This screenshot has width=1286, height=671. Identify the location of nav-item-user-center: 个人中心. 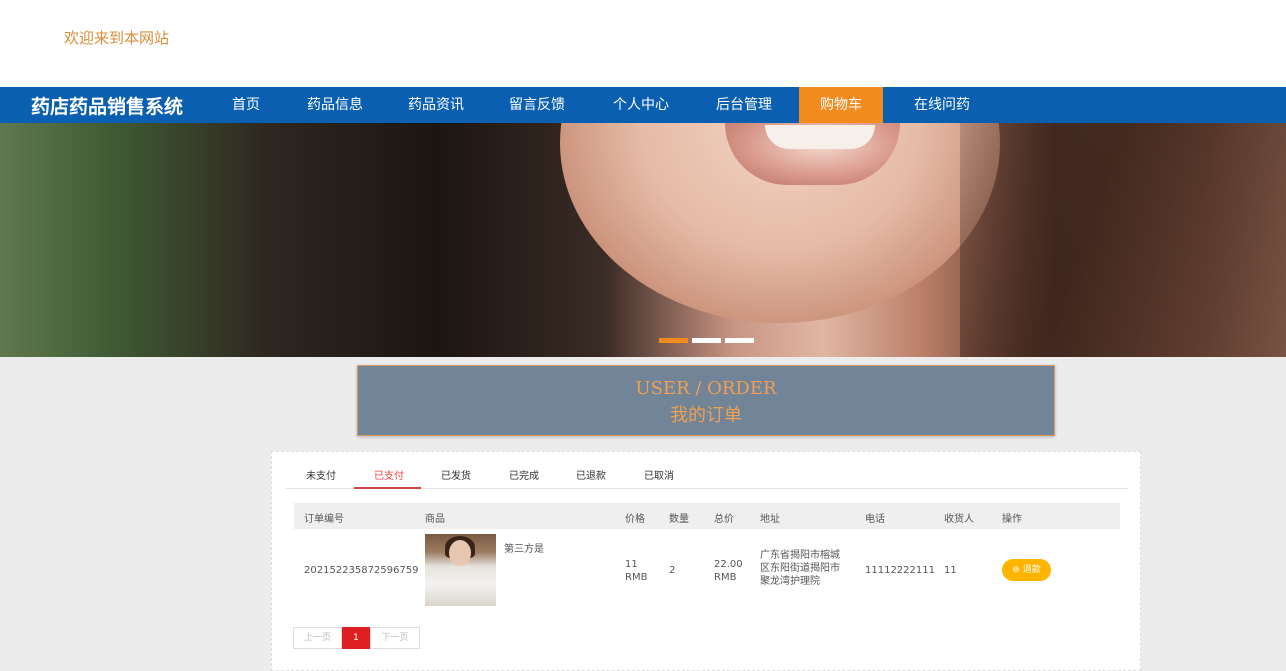
(641, 105).